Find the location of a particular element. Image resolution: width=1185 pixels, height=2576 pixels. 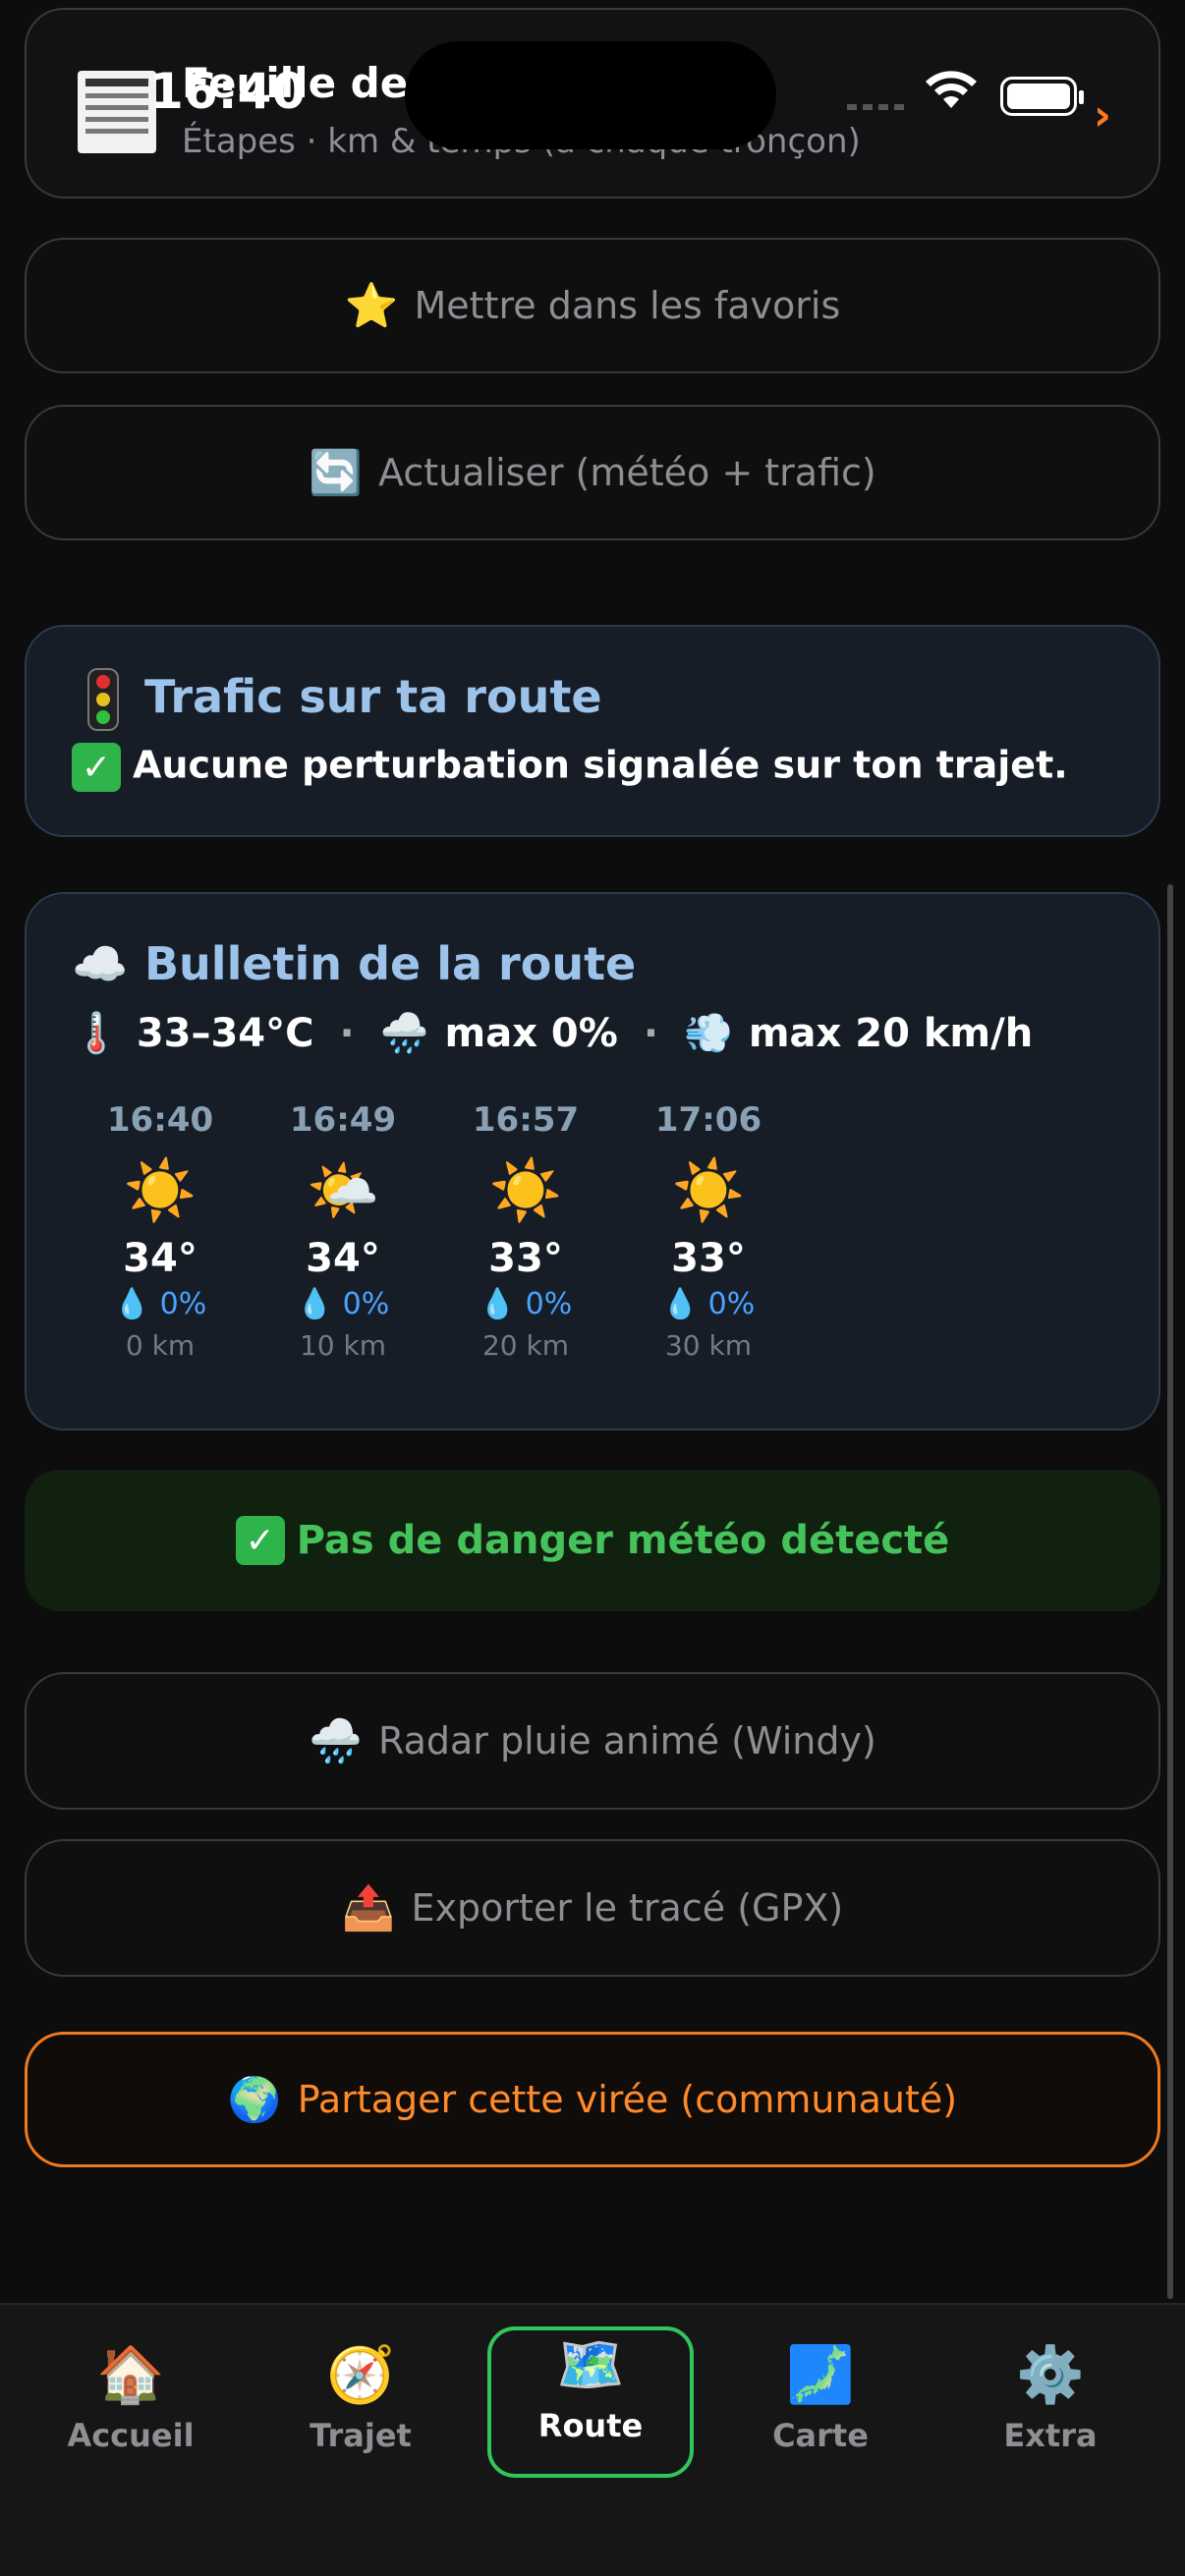

tab-extra: ⚙️ Extra is located at coordinates (1050, 2414).